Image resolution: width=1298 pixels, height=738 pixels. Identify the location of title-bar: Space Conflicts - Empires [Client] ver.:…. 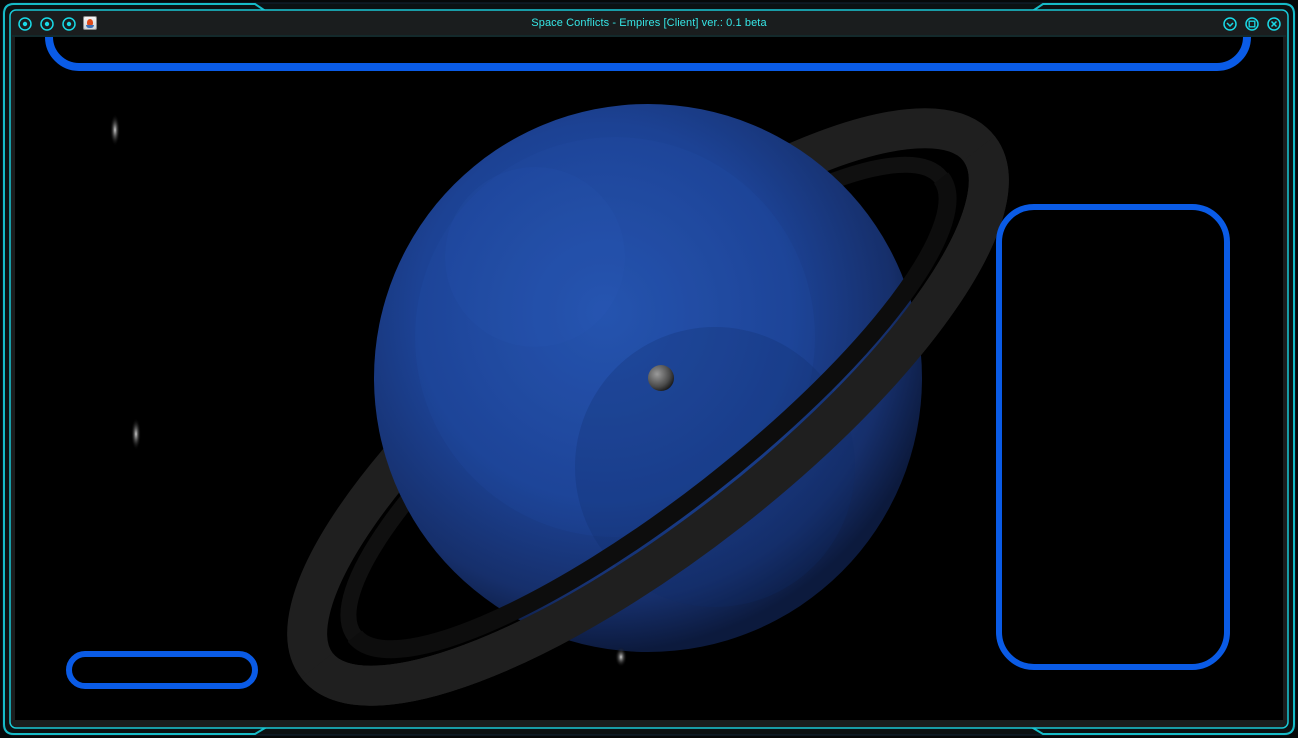
(649, 24).